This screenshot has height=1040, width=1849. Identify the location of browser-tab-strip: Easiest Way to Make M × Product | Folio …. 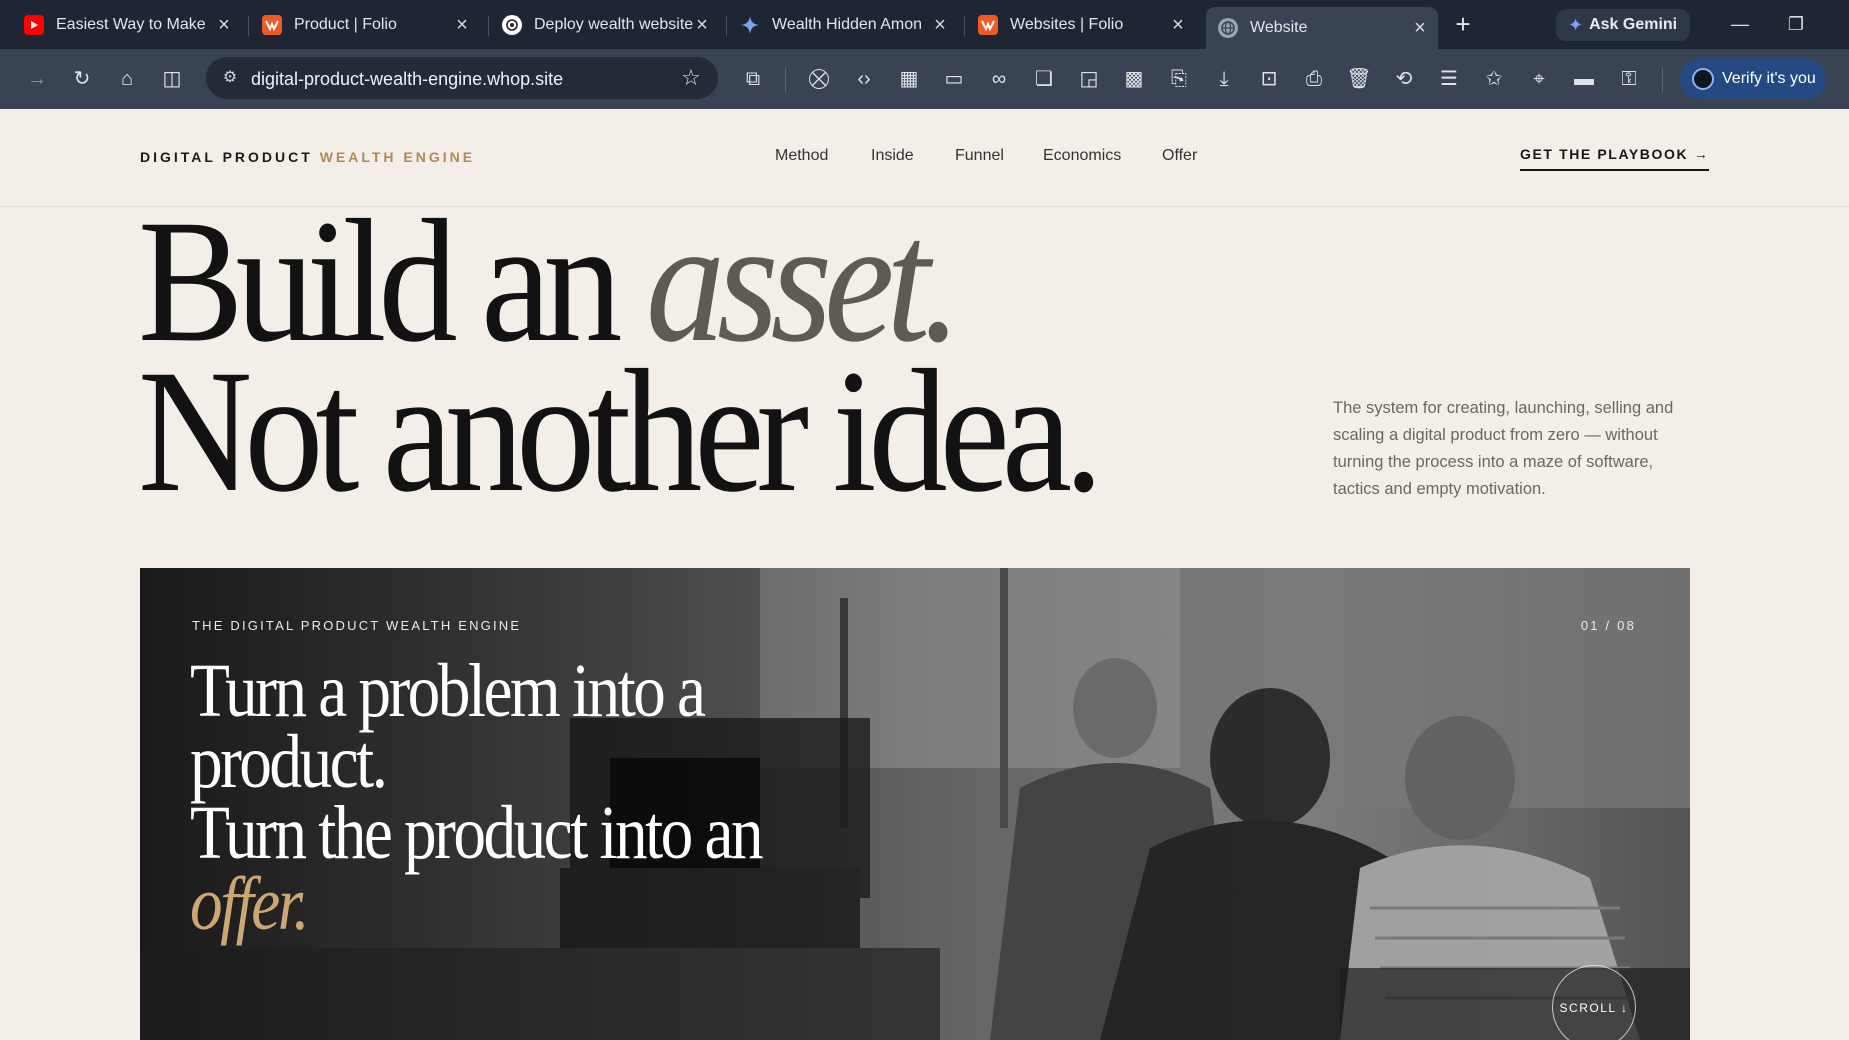
(924, 24).